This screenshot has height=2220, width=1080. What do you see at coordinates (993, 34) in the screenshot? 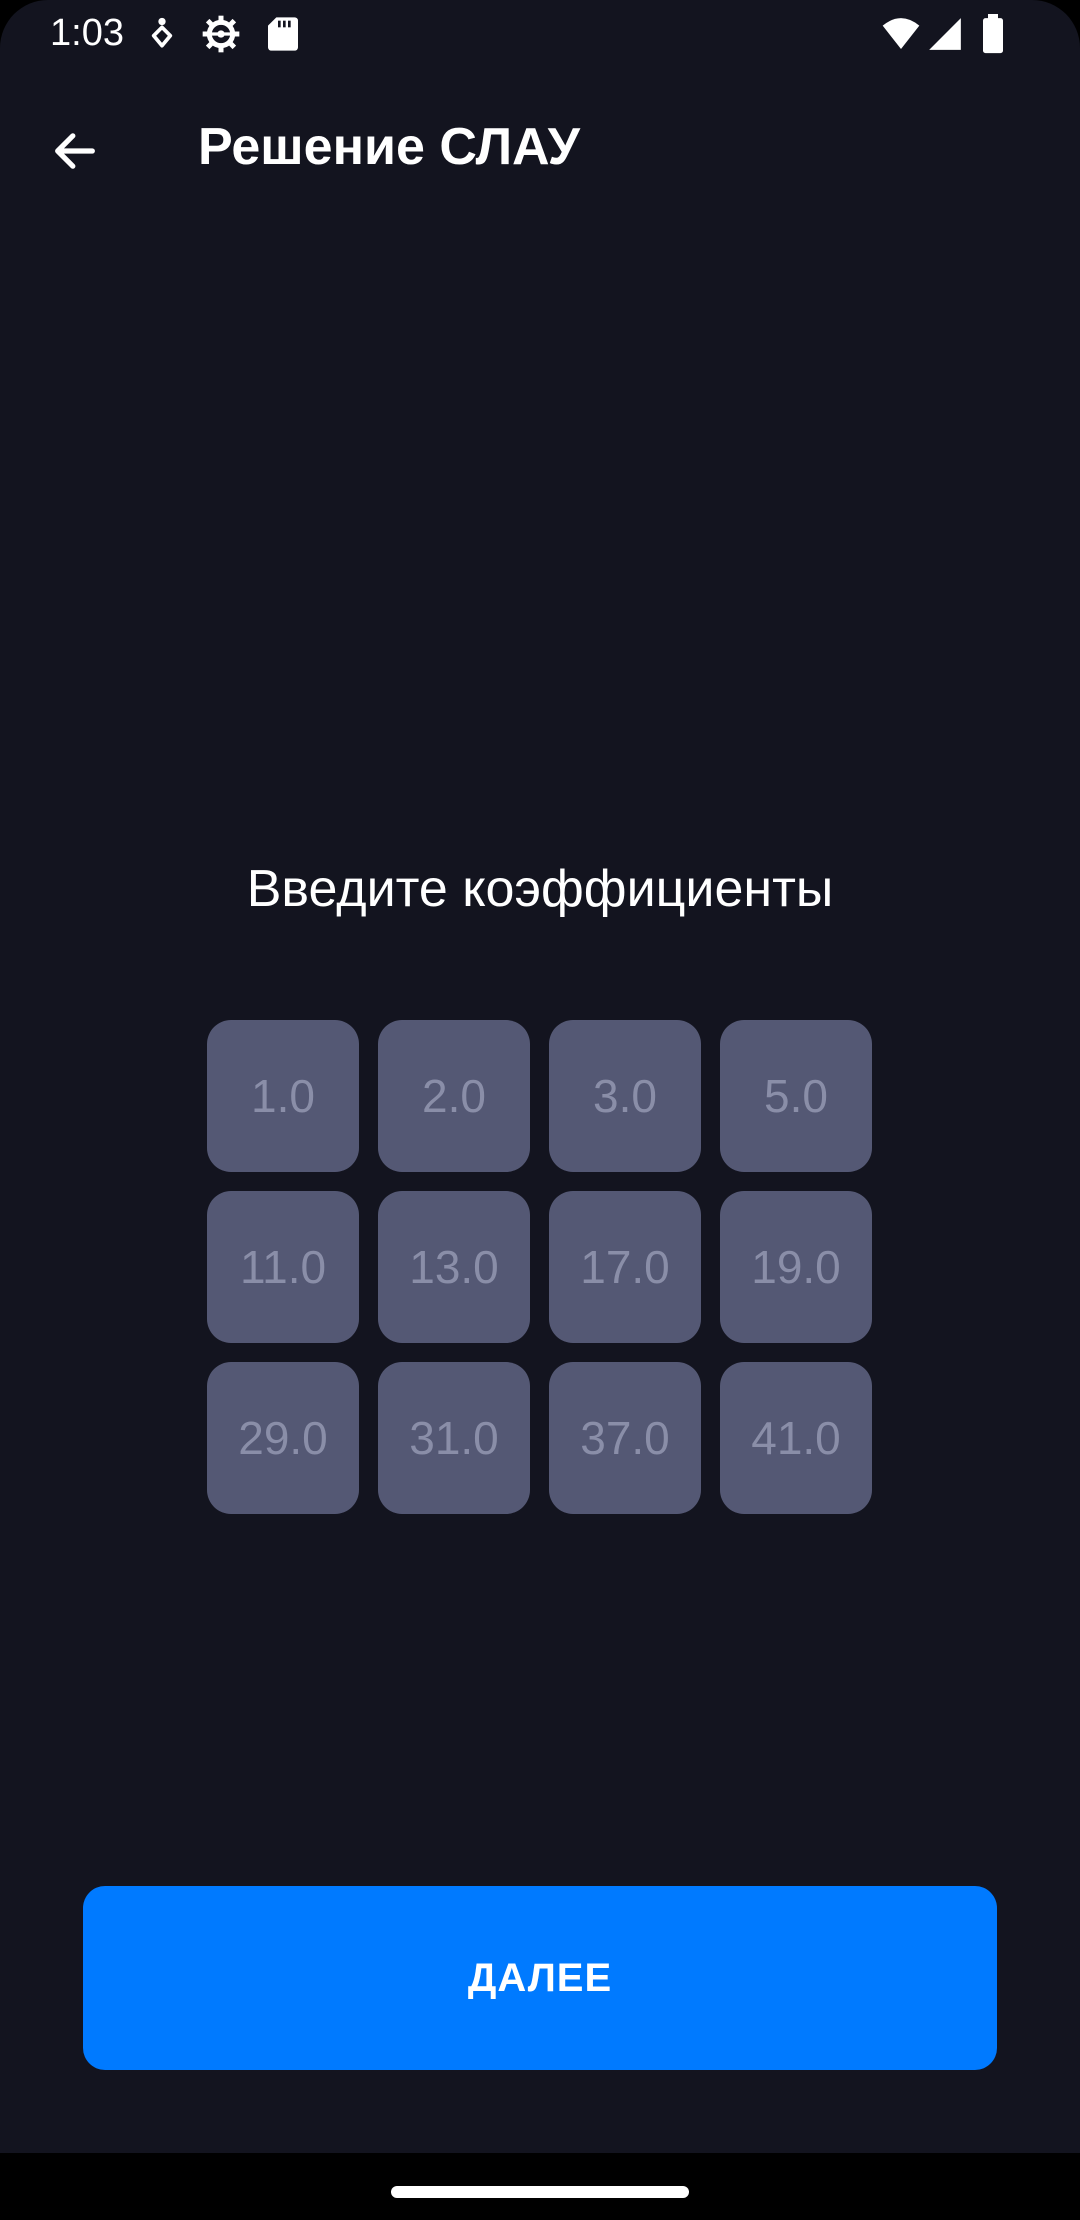
I see `battery-icon` at bounding box center [993, 34].